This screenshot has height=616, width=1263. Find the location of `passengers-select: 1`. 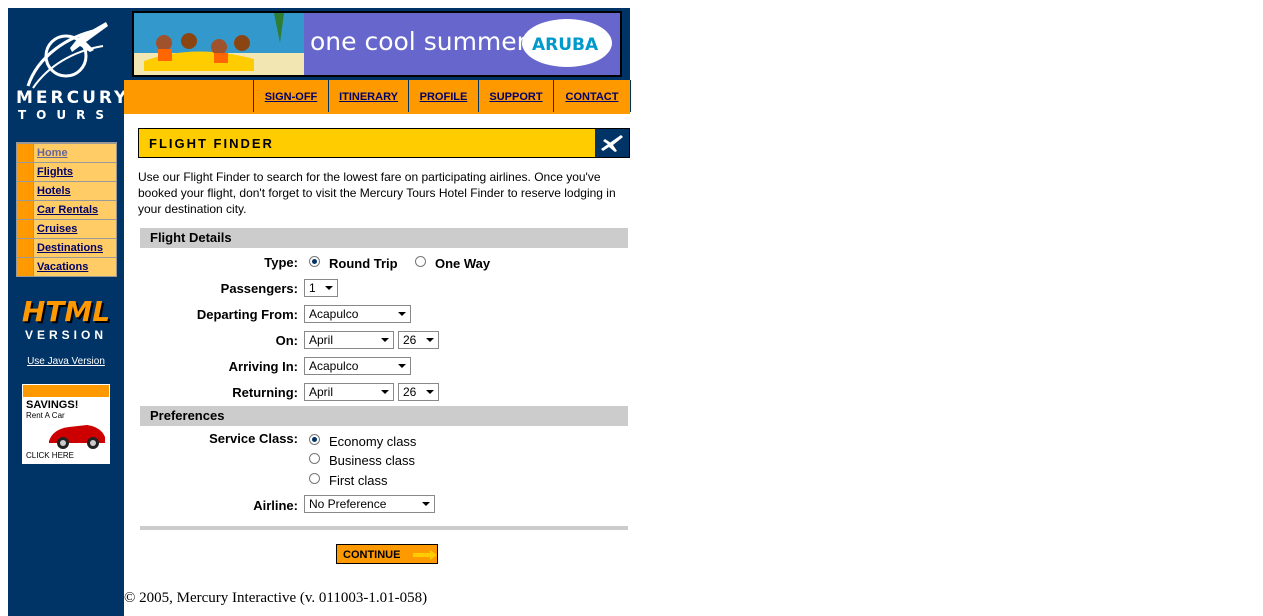

passengers-select: 1 is located at coordinates (321, 288).